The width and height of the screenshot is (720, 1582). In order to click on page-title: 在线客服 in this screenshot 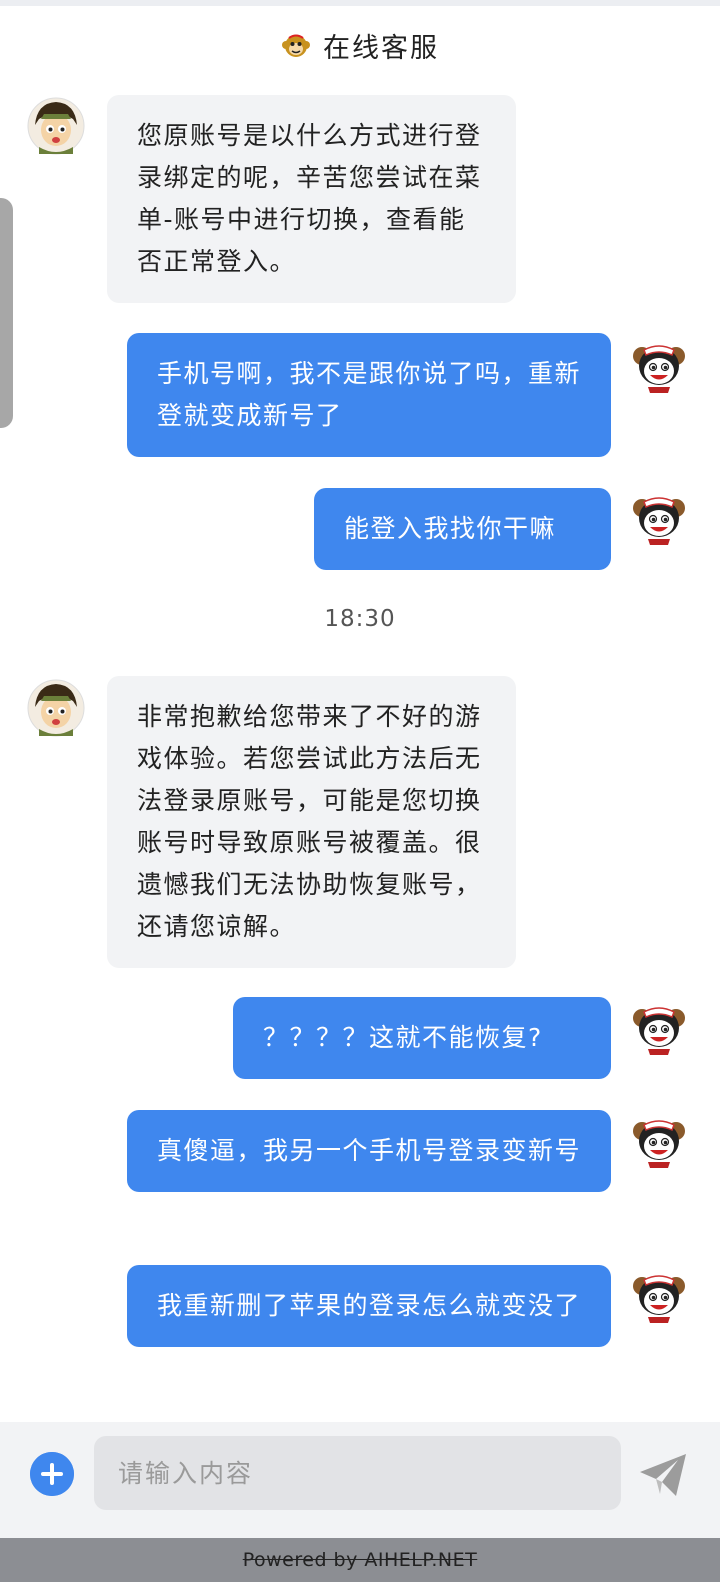, I will do `click(381, 48)`.